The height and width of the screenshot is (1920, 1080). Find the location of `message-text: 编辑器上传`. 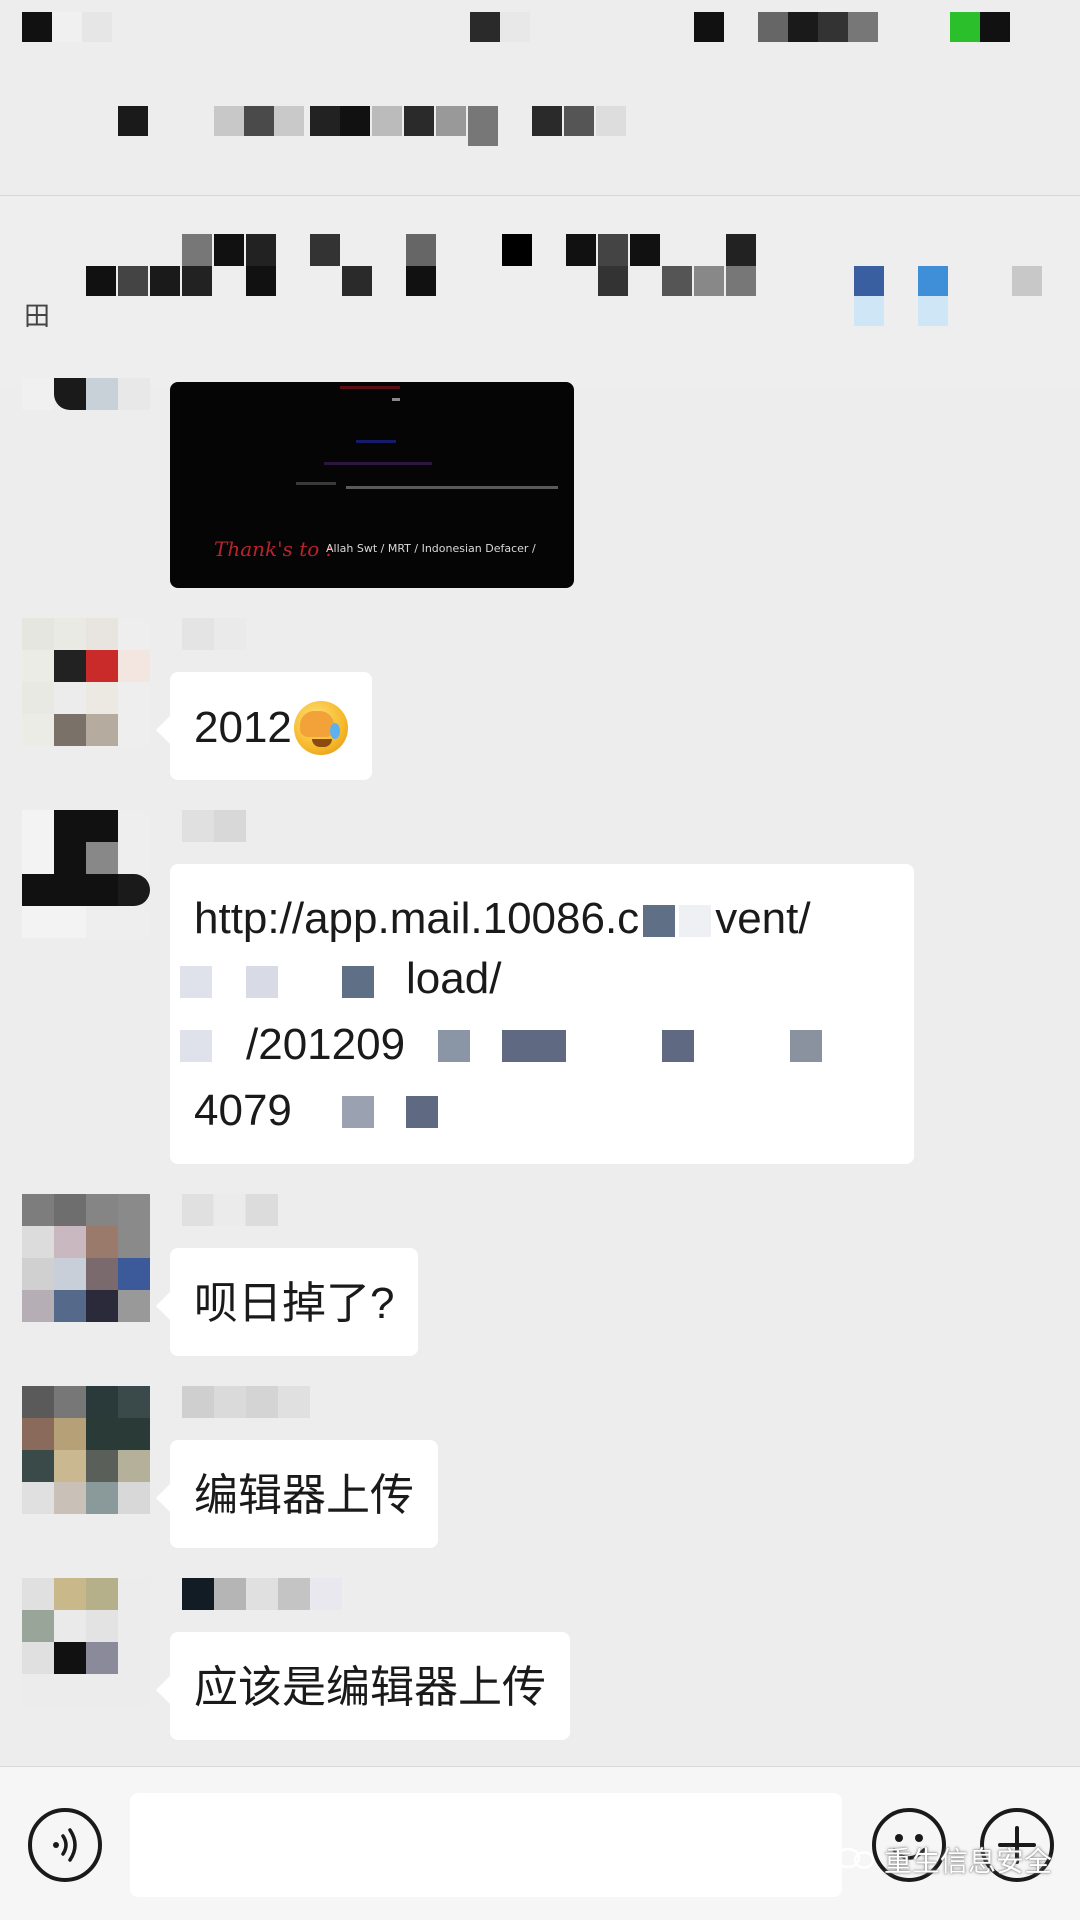

message-text: 编辑器上传 is located at coordinates (304, 1496).